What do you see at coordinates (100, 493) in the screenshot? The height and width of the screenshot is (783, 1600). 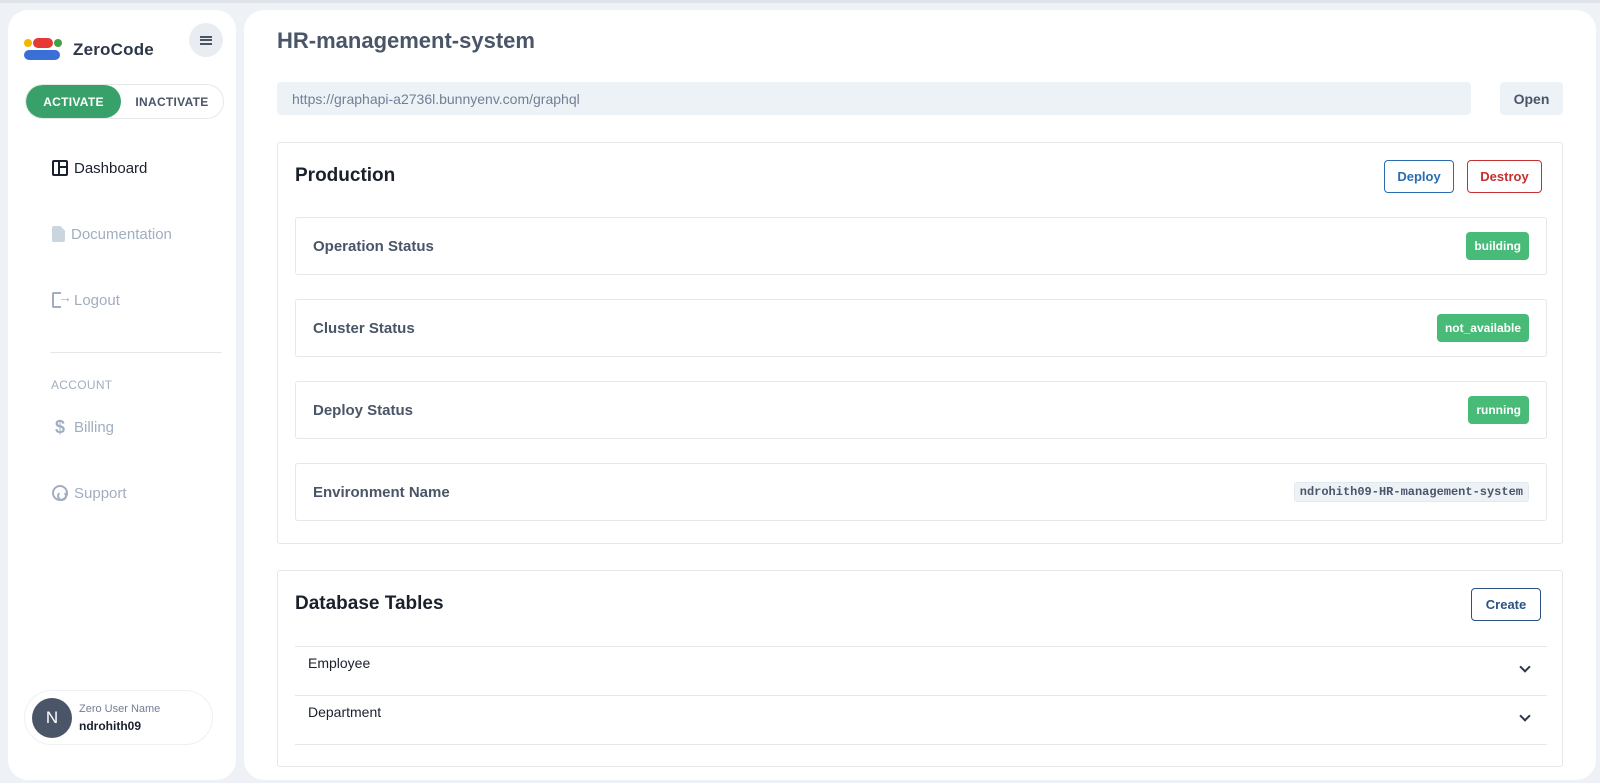 I see `sidebar-item-label: Support` at bounding box center [100, 493].